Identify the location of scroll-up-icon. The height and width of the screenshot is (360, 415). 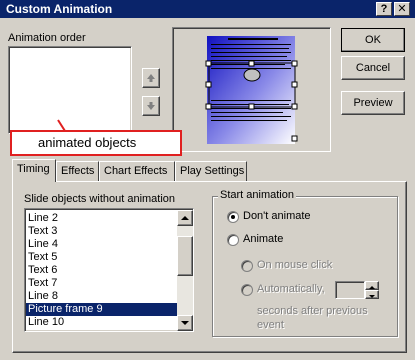
(185, 218).